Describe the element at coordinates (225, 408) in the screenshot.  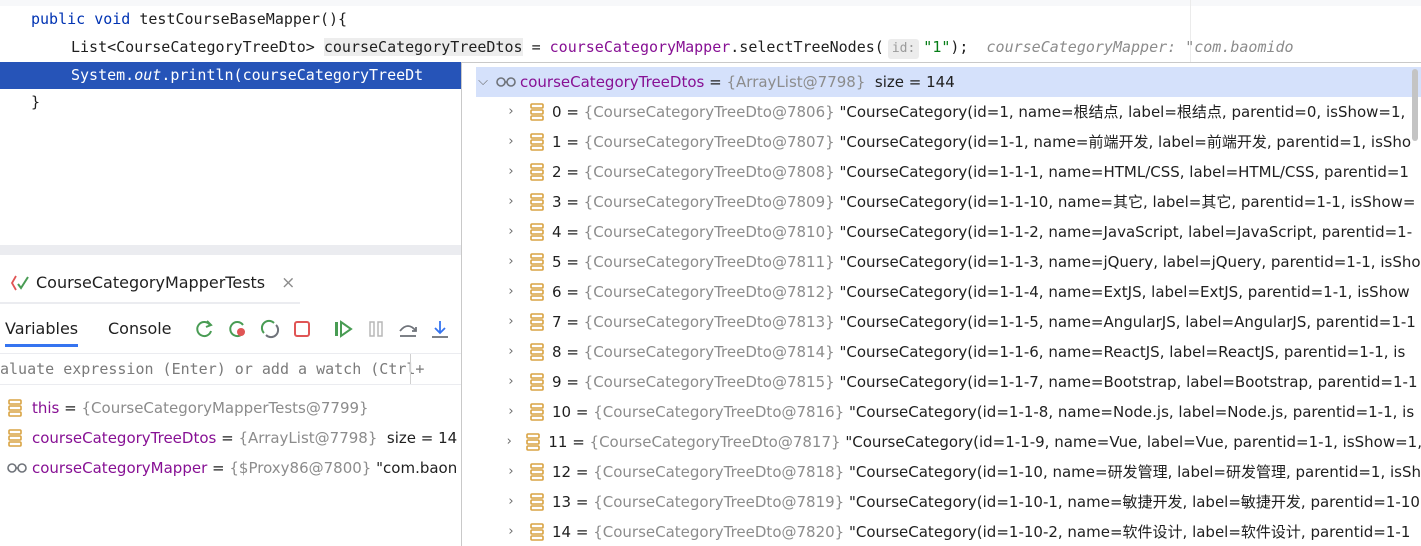
I see `variable-type: {CourseCategoryMapperTests@7799}` at that location.